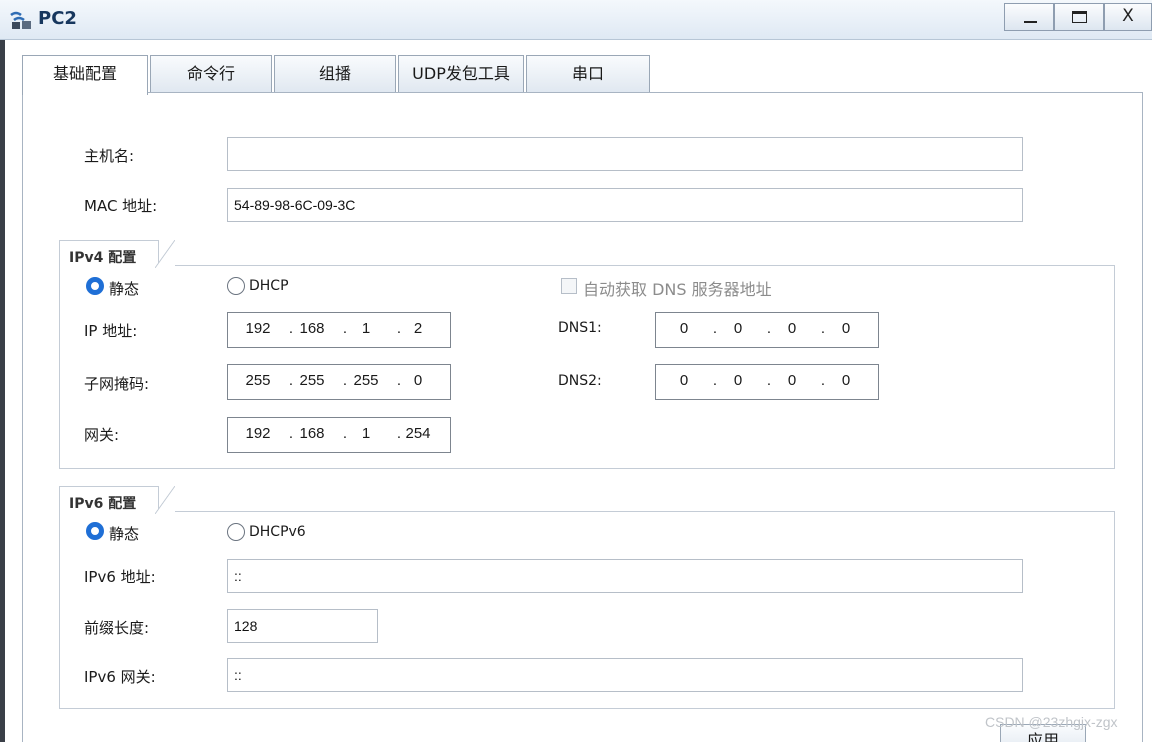  I want to click on ipv6-dhcp-radio, so click(236, 532).